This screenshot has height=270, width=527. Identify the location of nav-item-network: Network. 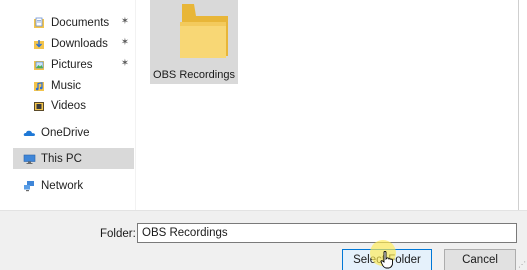
(78, 185).